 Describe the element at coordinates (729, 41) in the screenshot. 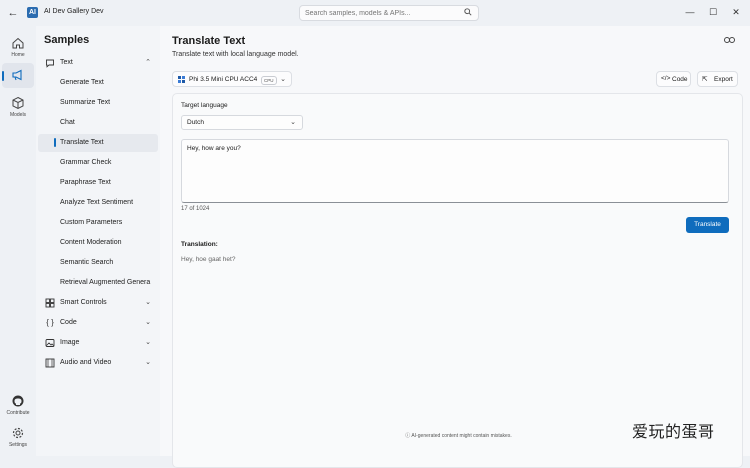

I see `link-icon` at that location.